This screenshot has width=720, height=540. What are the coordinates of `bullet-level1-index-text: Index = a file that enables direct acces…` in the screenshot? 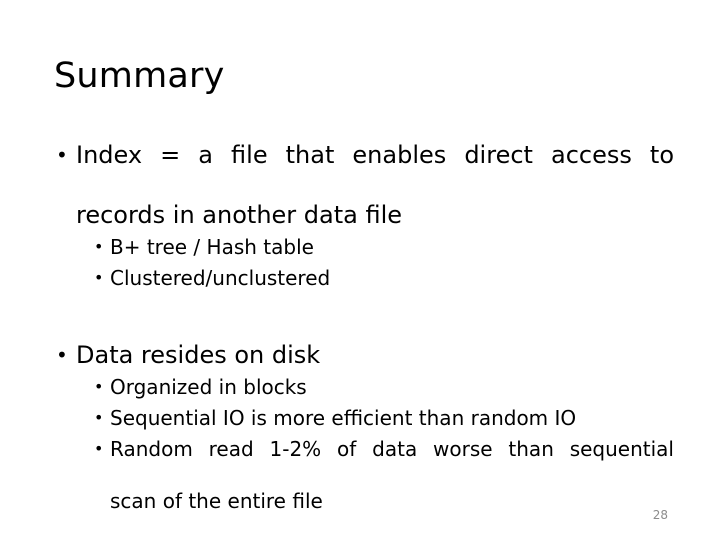 It's located at (375, 185).